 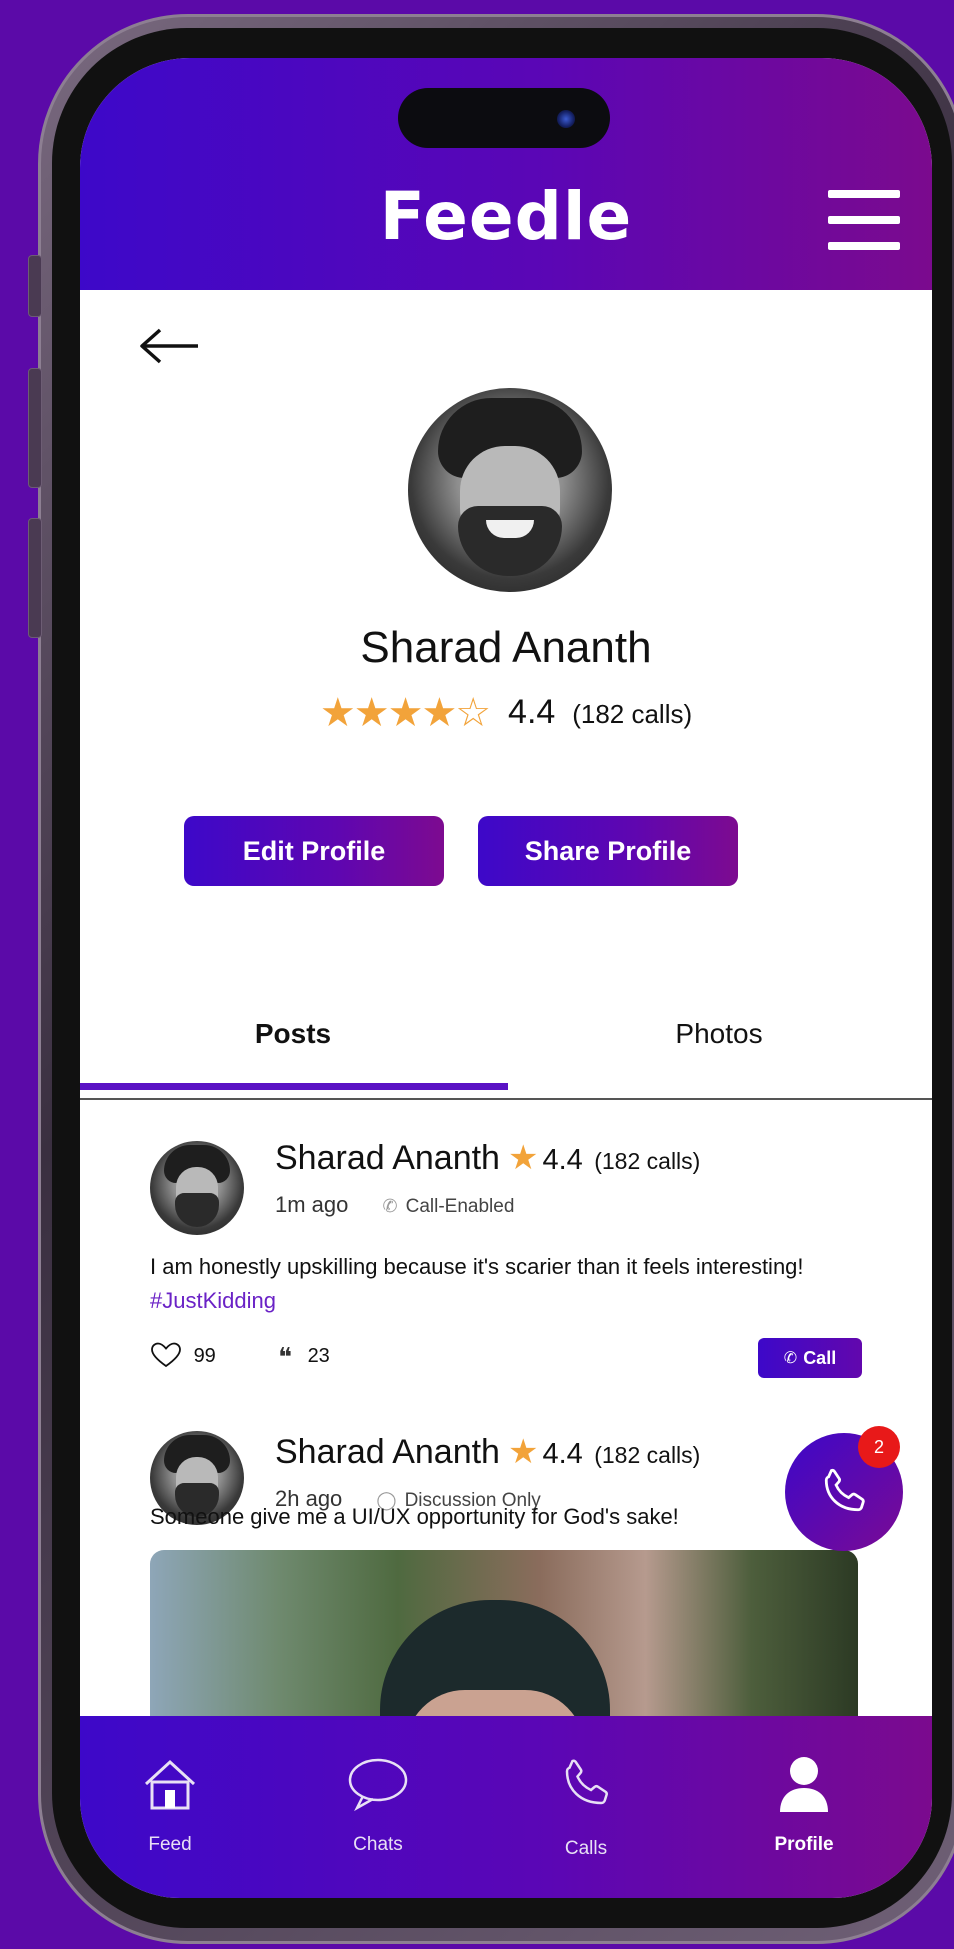 I want to click on like-button: 99, so click(x=183, y=1355).